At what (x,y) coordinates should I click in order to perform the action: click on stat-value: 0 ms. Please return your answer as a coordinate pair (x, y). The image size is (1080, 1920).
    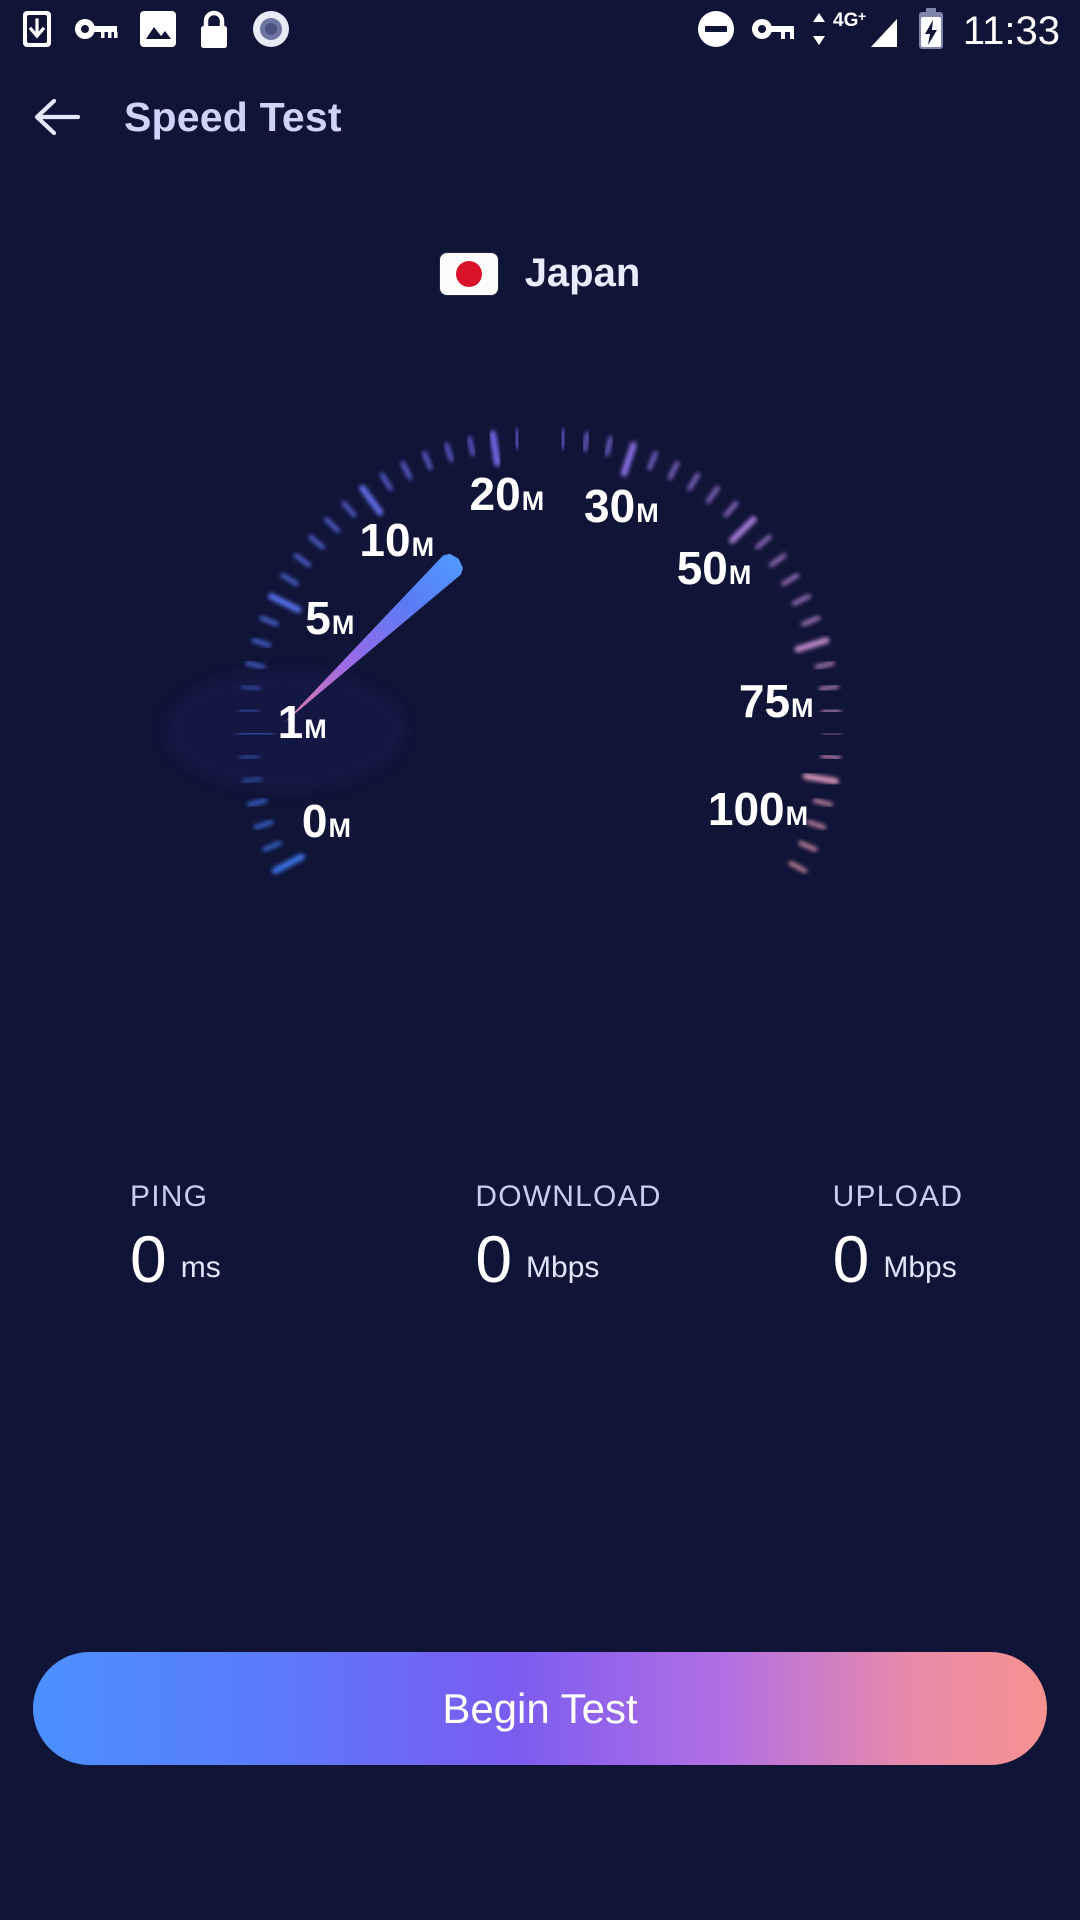
    Looking at the image, I should click on (253, 1259).